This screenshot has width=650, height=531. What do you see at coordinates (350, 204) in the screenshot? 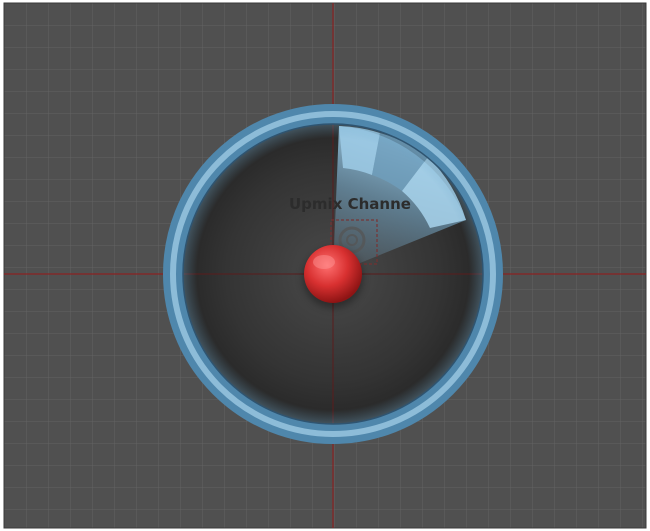
I see `upmix-channel-label: Upmix Channe` at bounding box center [350, 204].